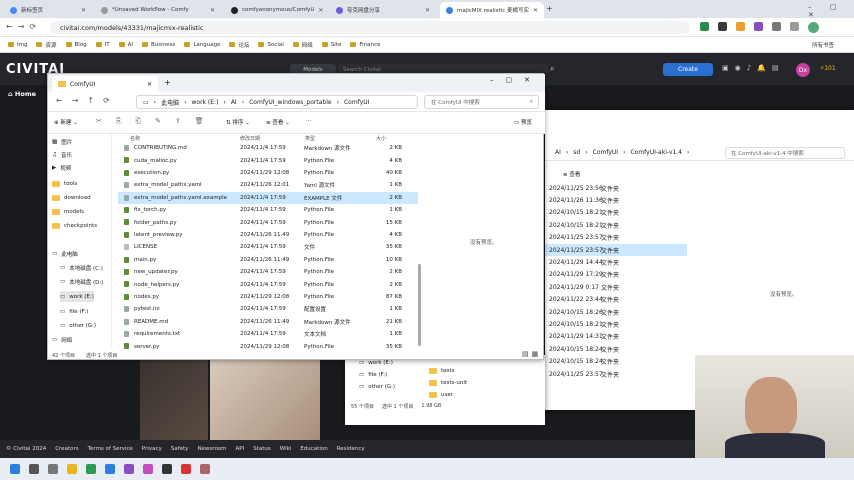 This screenshot has height=480, width=854. What do you see at coordinates (34, 469) in the screenshot?
I see `search-icon` at bounding box center [34, 469].